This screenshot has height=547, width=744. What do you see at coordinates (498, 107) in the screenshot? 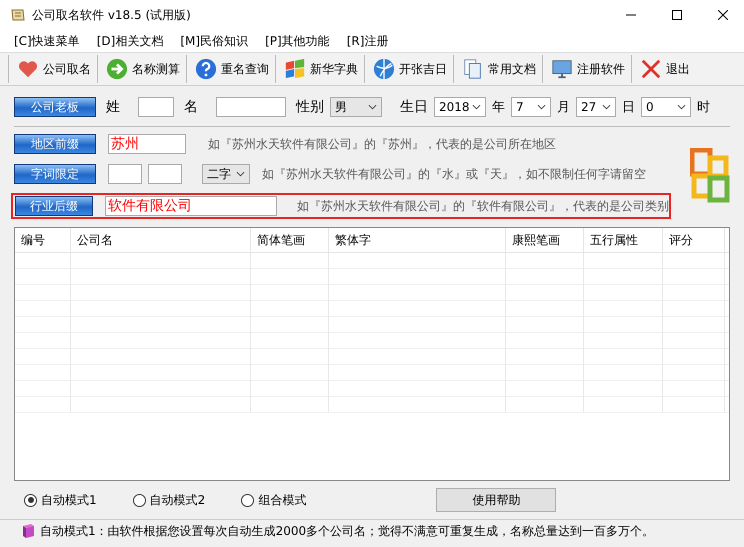
I see `year-label: 年` at bounding box center [498, 107].